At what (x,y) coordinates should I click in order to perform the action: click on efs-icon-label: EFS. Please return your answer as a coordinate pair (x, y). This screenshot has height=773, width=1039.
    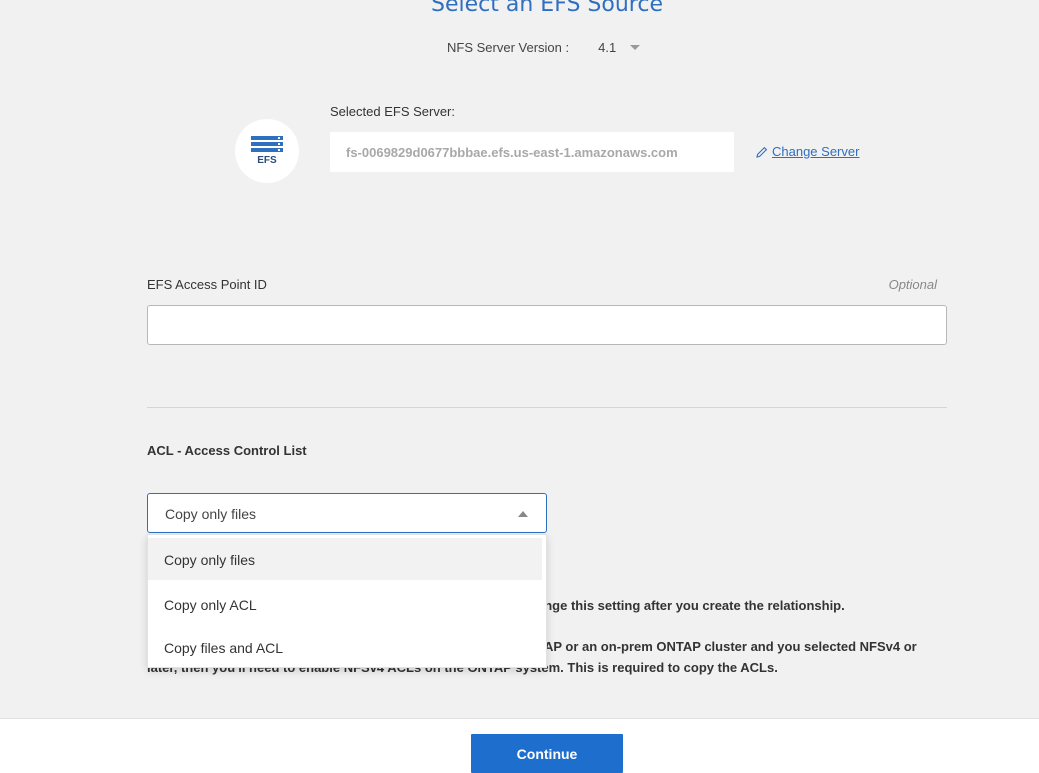
    Looking at the image, I should click on (267, 160).